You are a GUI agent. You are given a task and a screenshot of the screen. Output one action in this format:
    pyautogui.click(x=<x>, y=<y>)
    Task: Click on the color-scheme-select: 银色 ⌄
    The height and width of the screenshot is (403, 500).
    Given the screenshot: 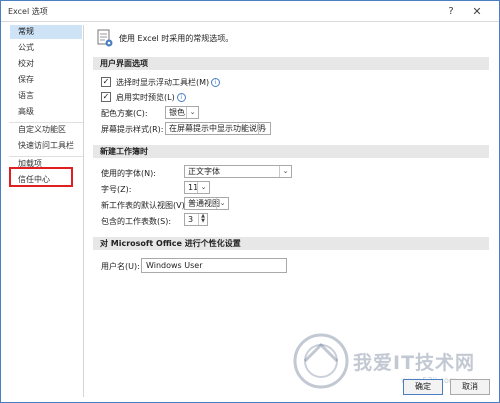 What is the action you would take?
    pyautogui.click(x=182, y=112)
    